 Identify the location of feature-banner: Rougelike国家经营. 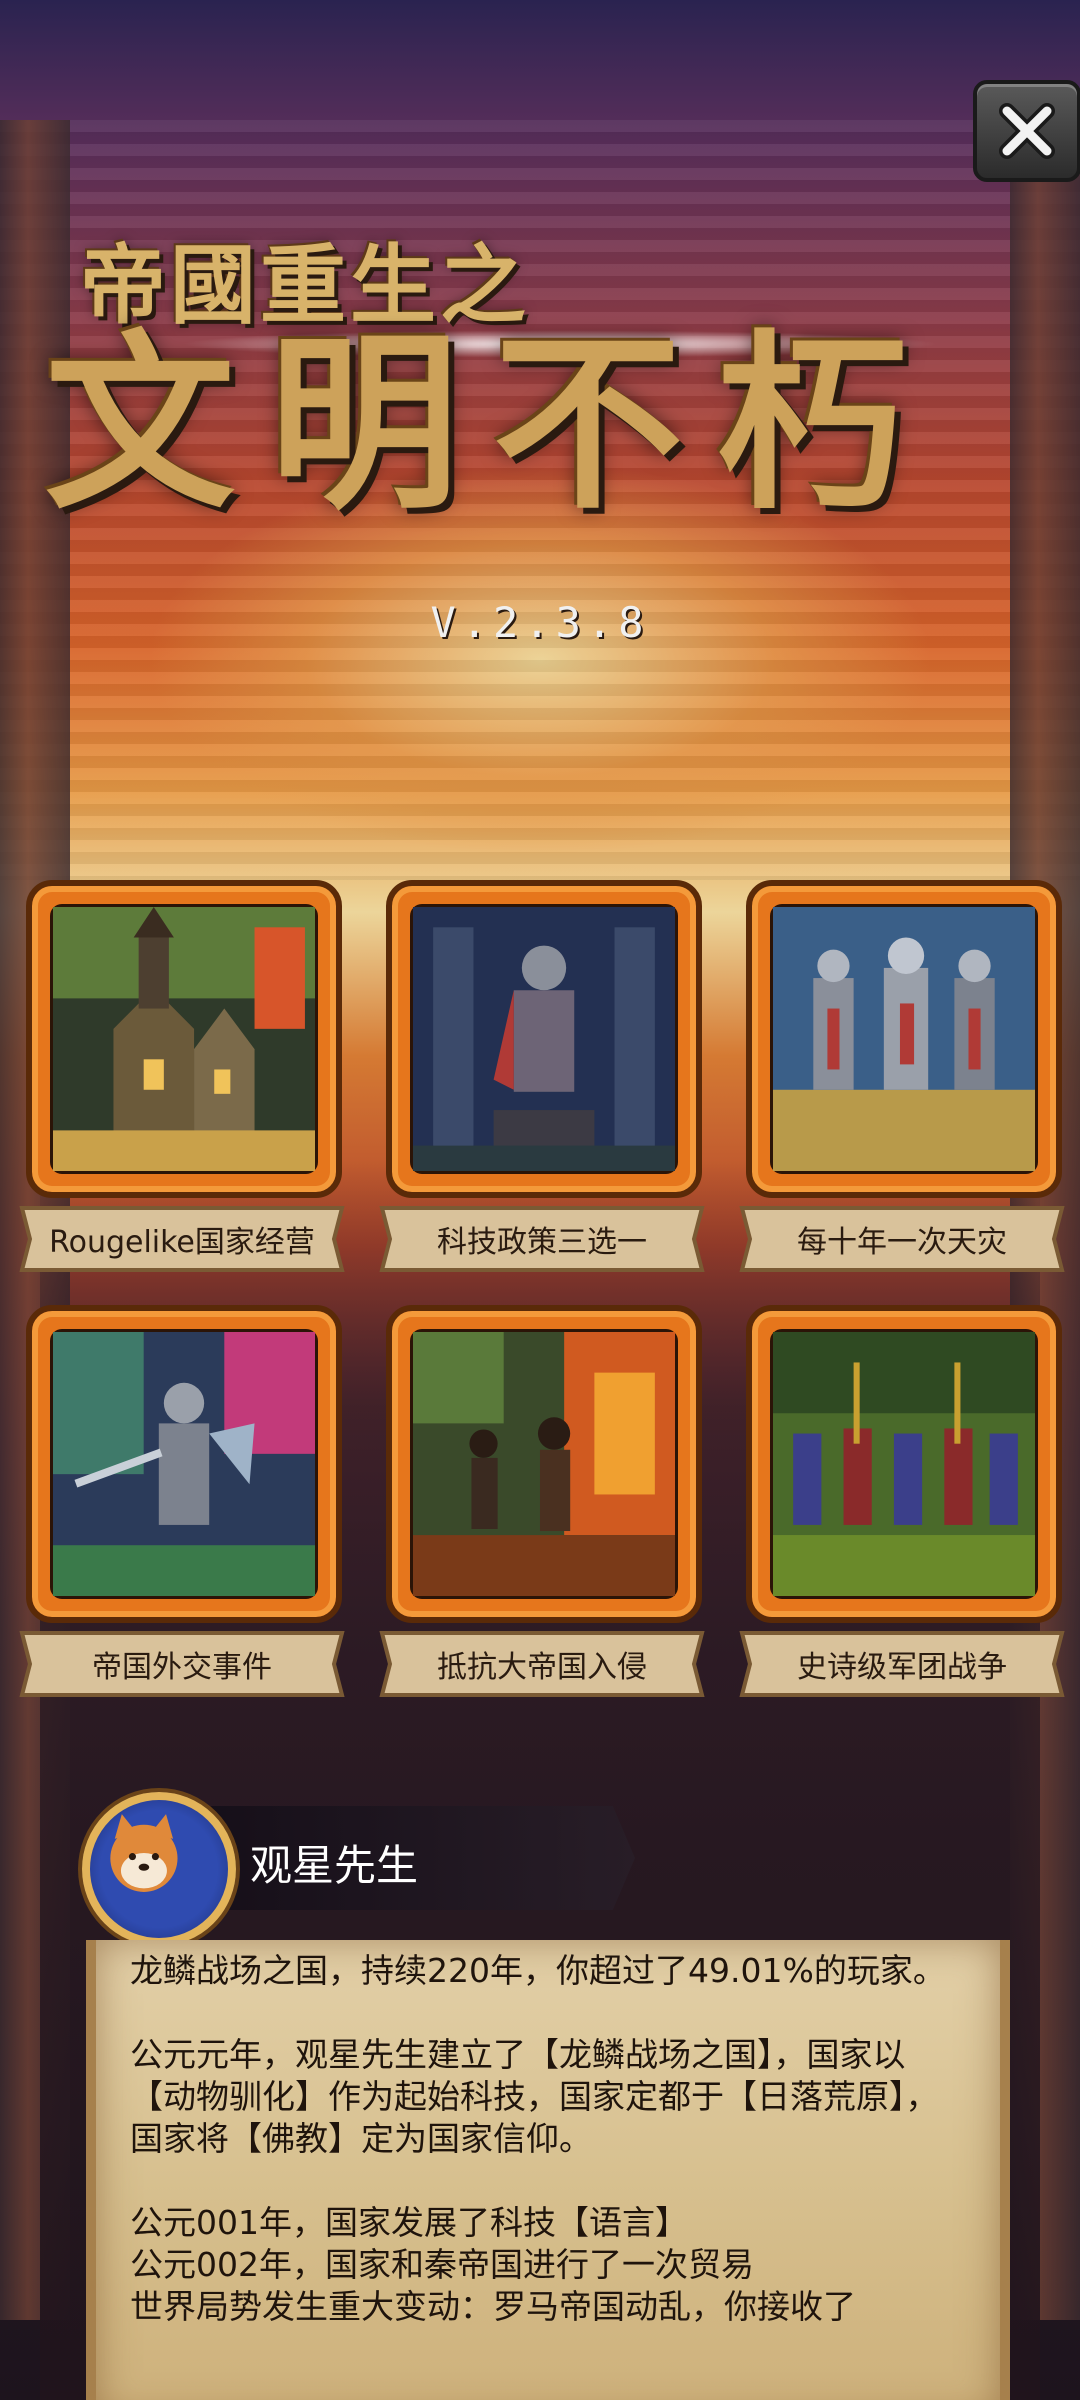
(182, 1239).